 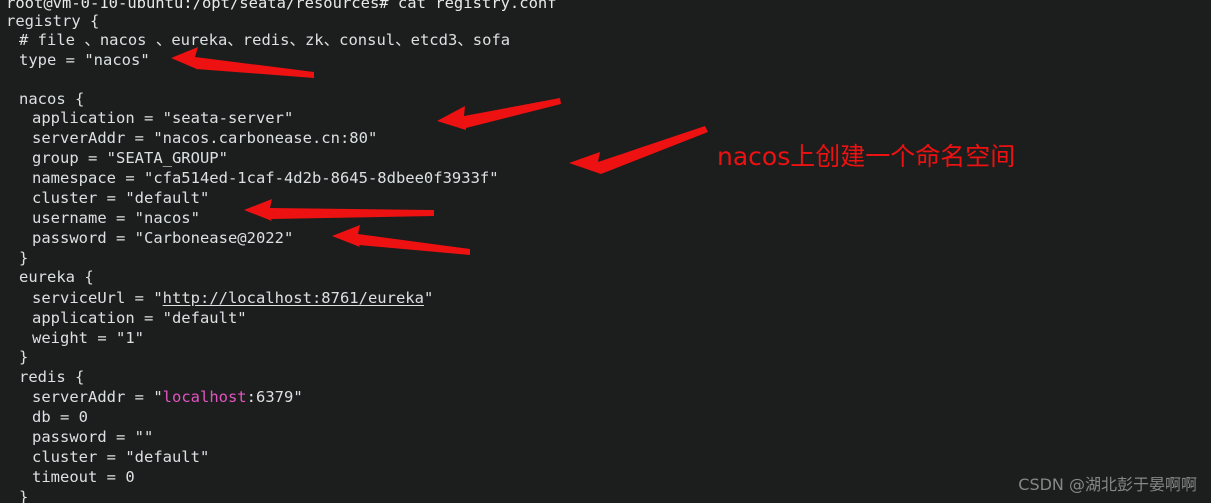 I want to click on redis-serveraddr-host: localhost, so click(x=204, y=397).